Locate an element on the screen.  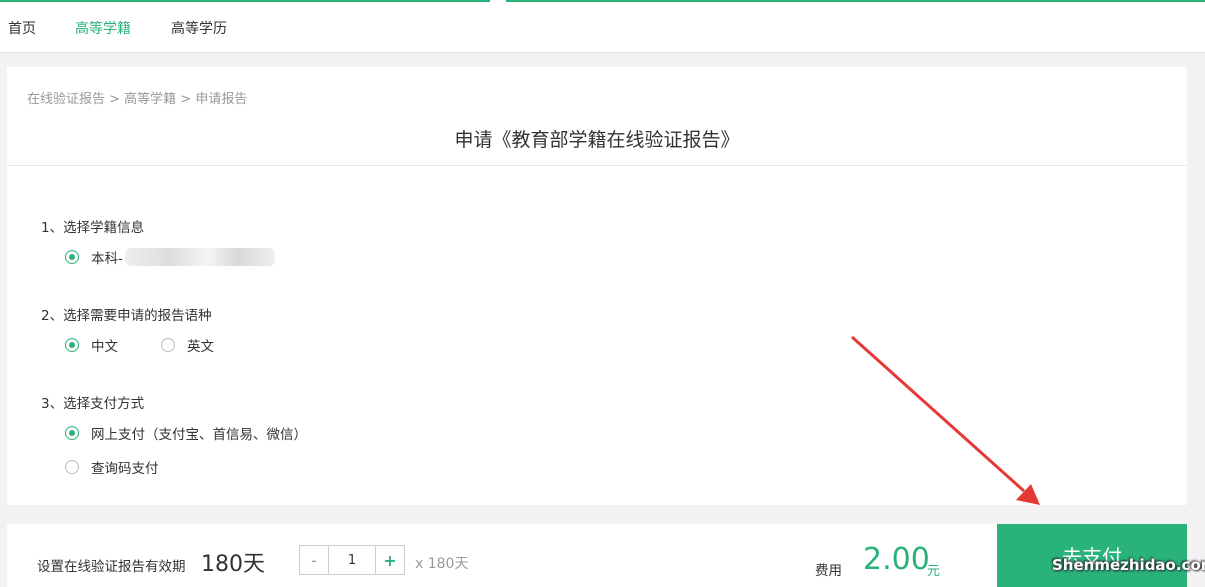
language-option-english: 英文 is located at coordinates (187, 345).